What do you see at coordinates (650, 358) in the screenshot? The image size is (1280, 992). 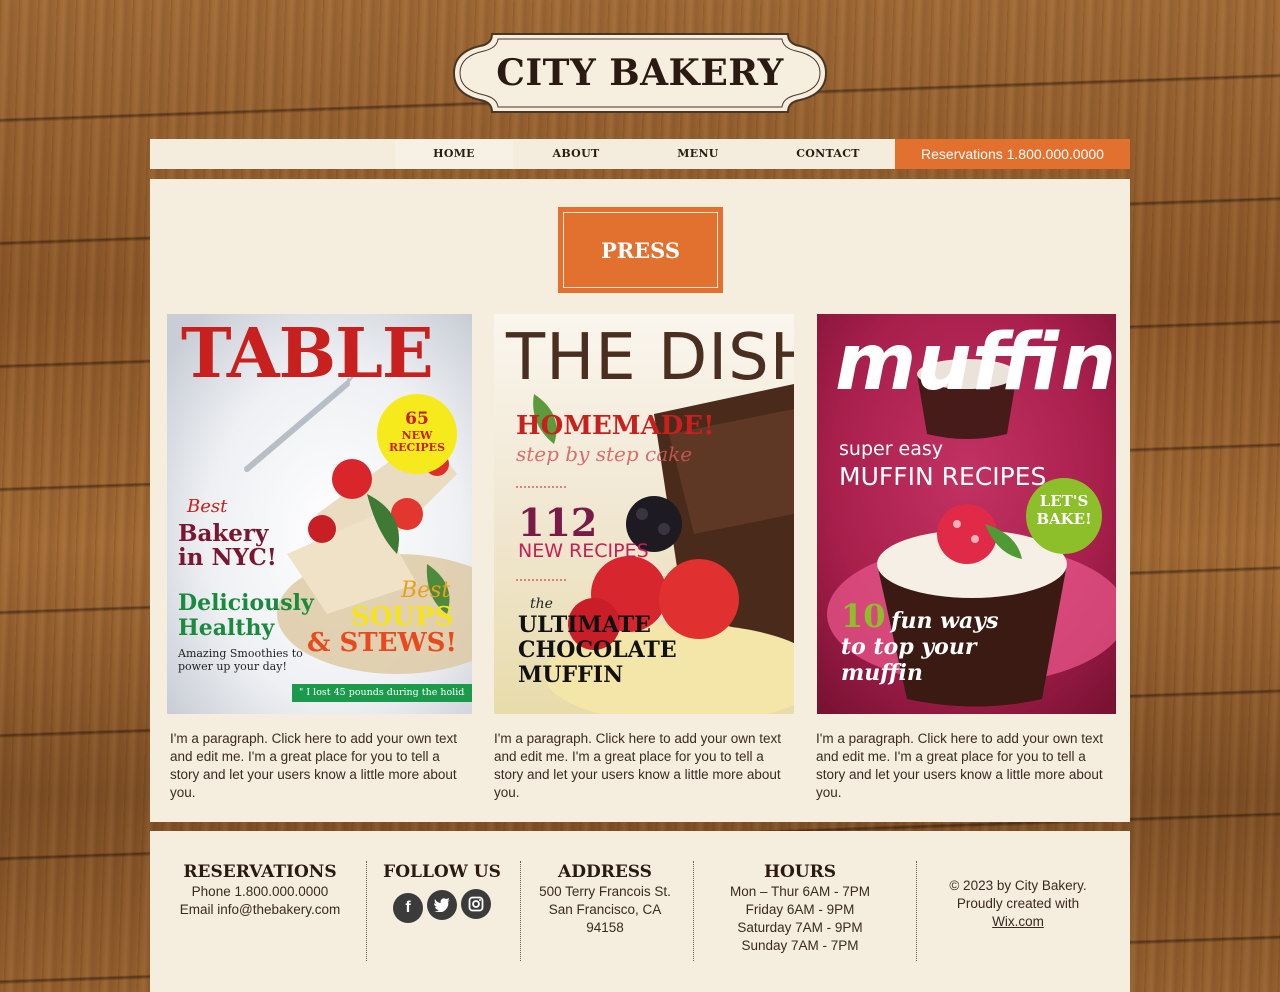 I see `cover-dish-masthead: THE DISH` at bounding box center [650, 358].